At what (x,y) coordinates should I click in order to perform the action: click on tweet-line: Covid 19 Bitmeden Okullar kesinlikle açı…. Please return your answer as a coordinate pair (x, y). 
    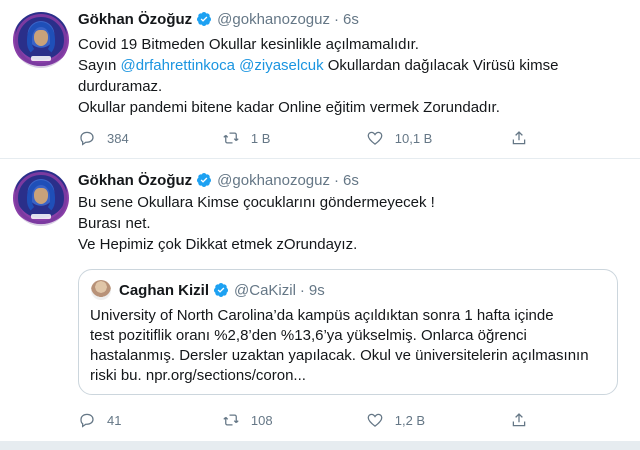
    Looking at the image, I should click on (348, 44).